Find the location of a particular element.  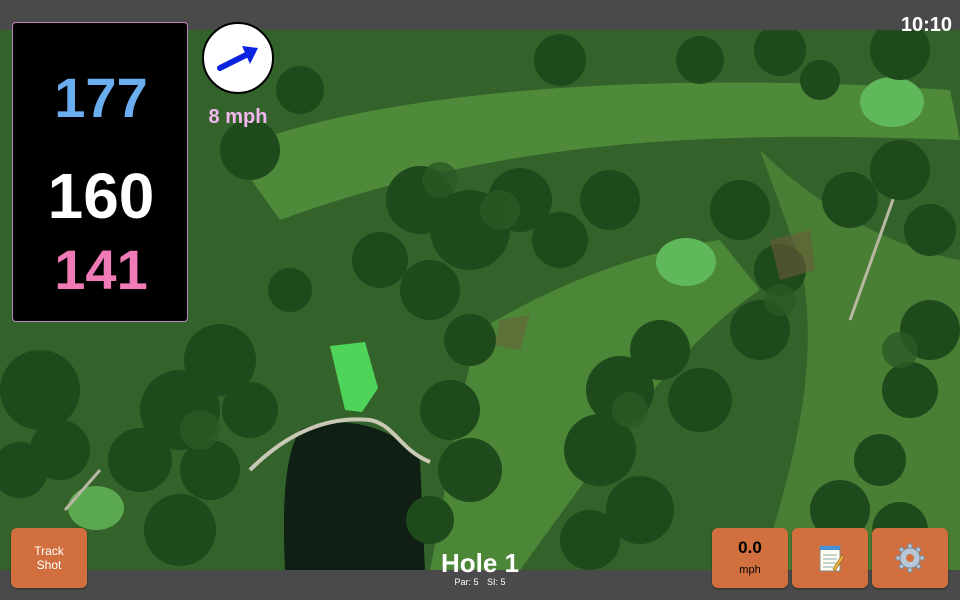

front-yardage: 141 is located at coordinates (101, 269).